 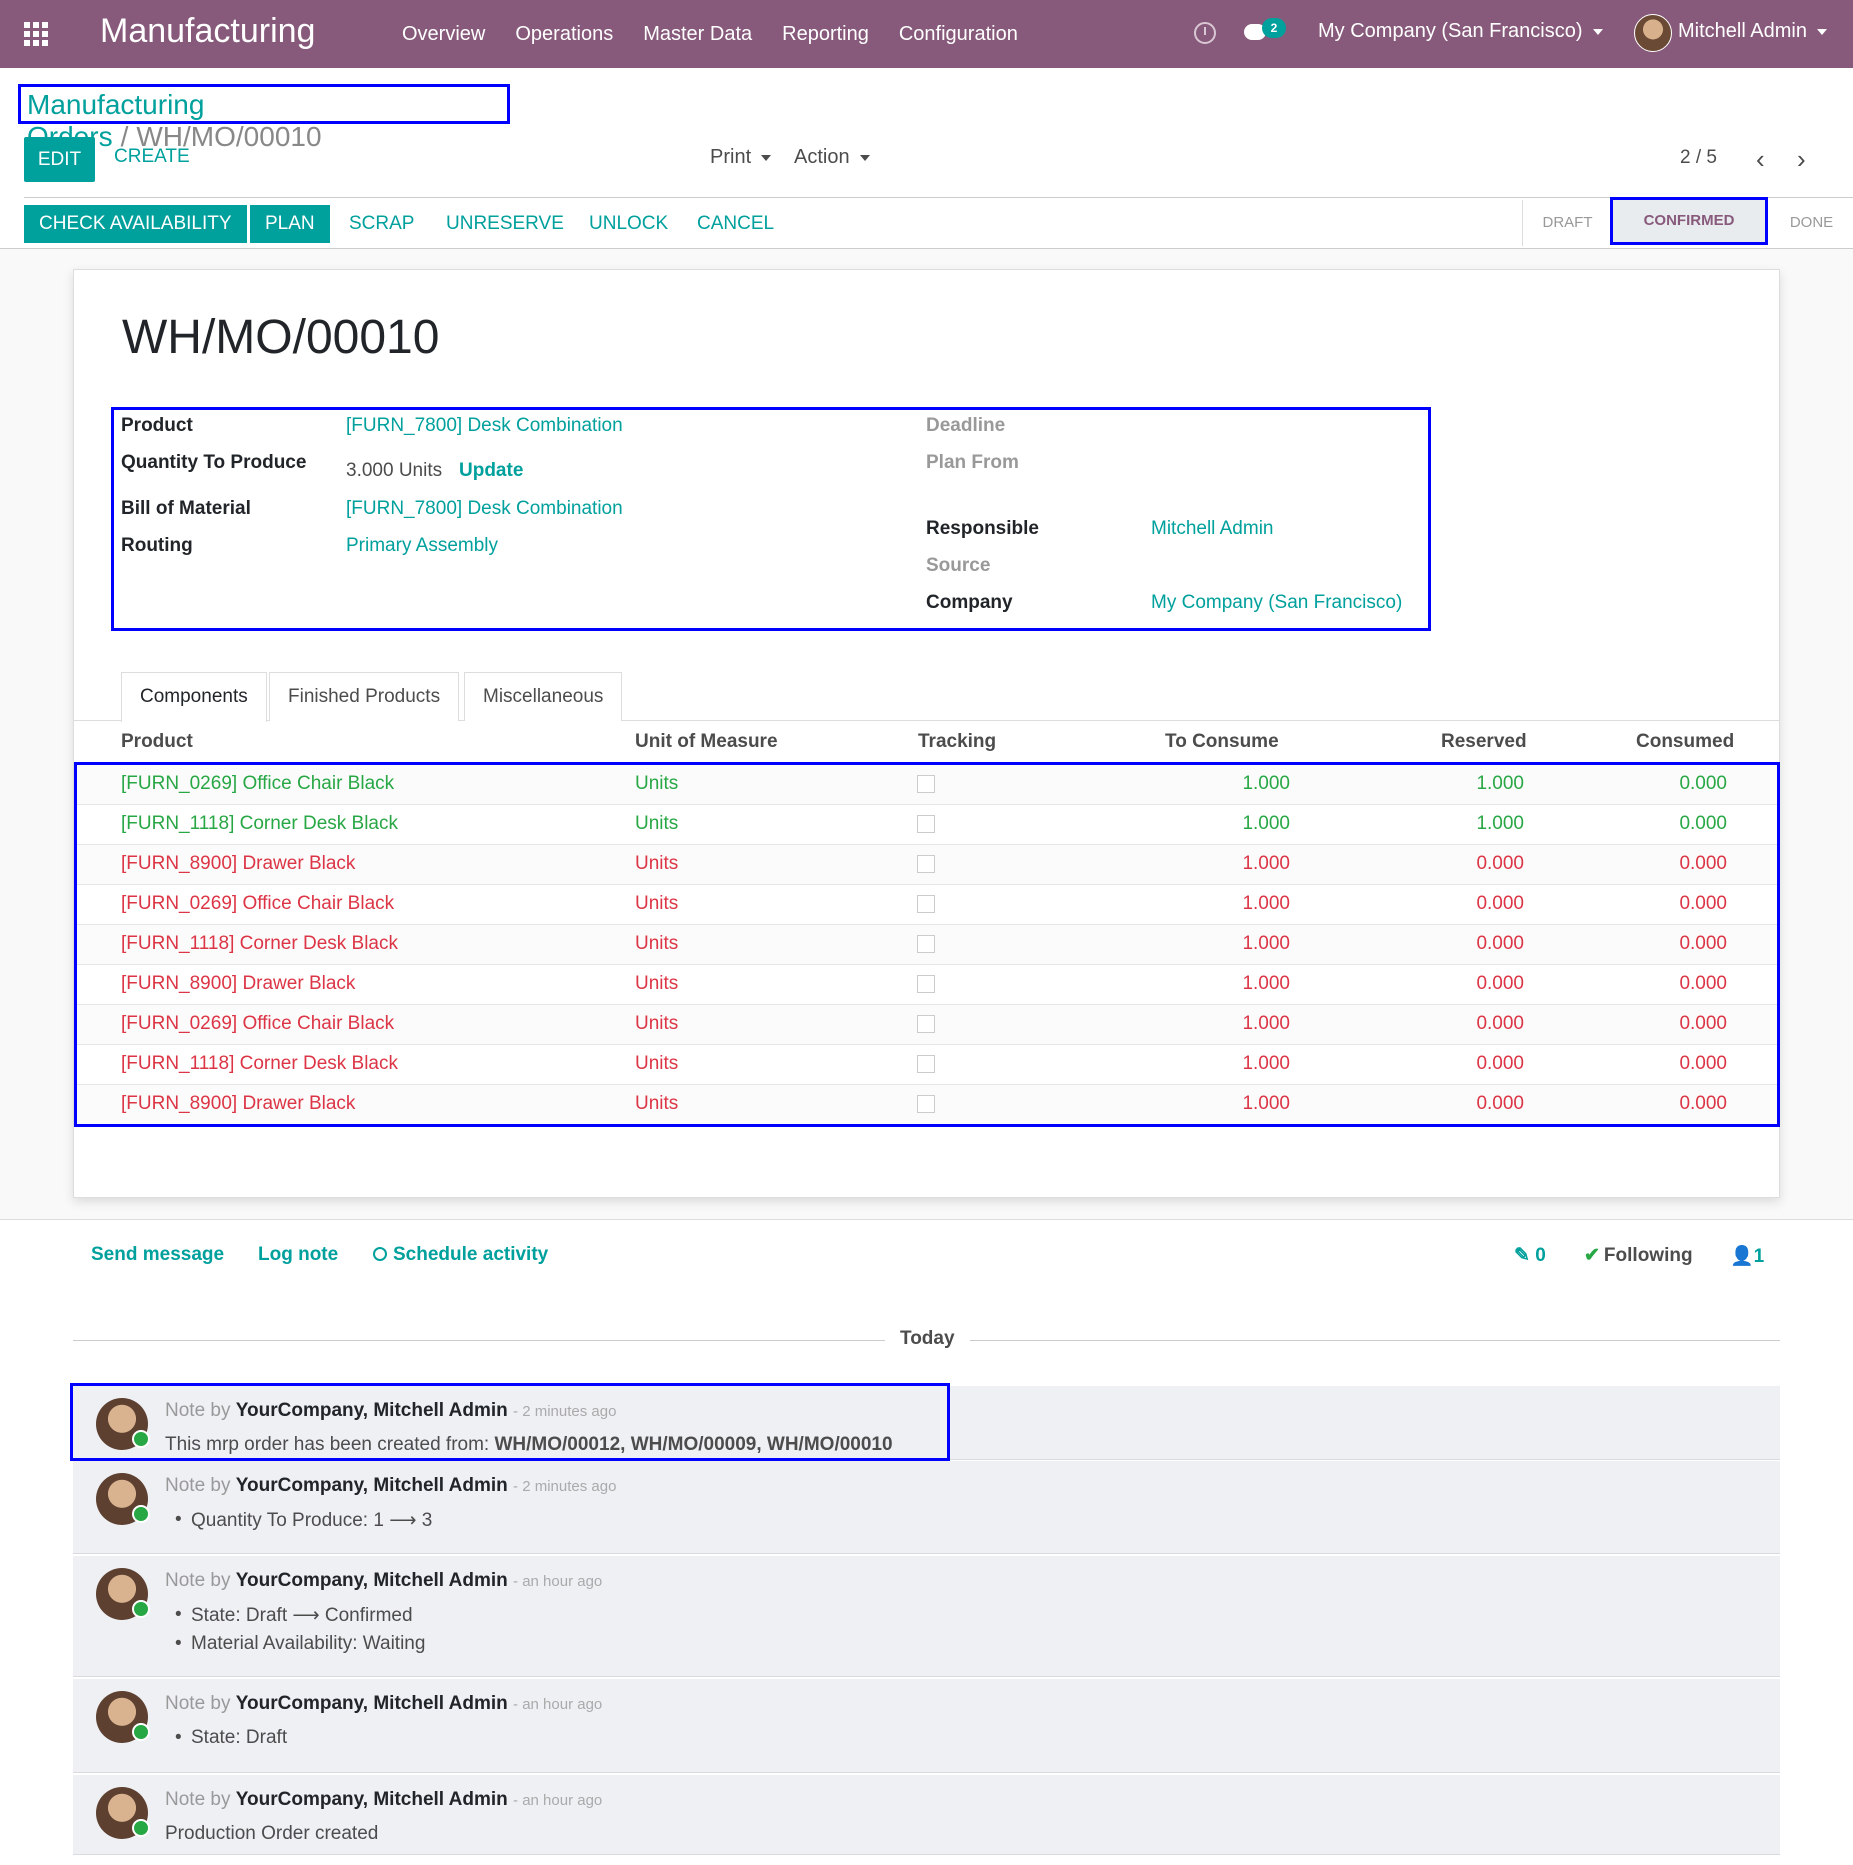 I want to click on responsible-field: Mitchell Admin, so click(x=1212, y=529).